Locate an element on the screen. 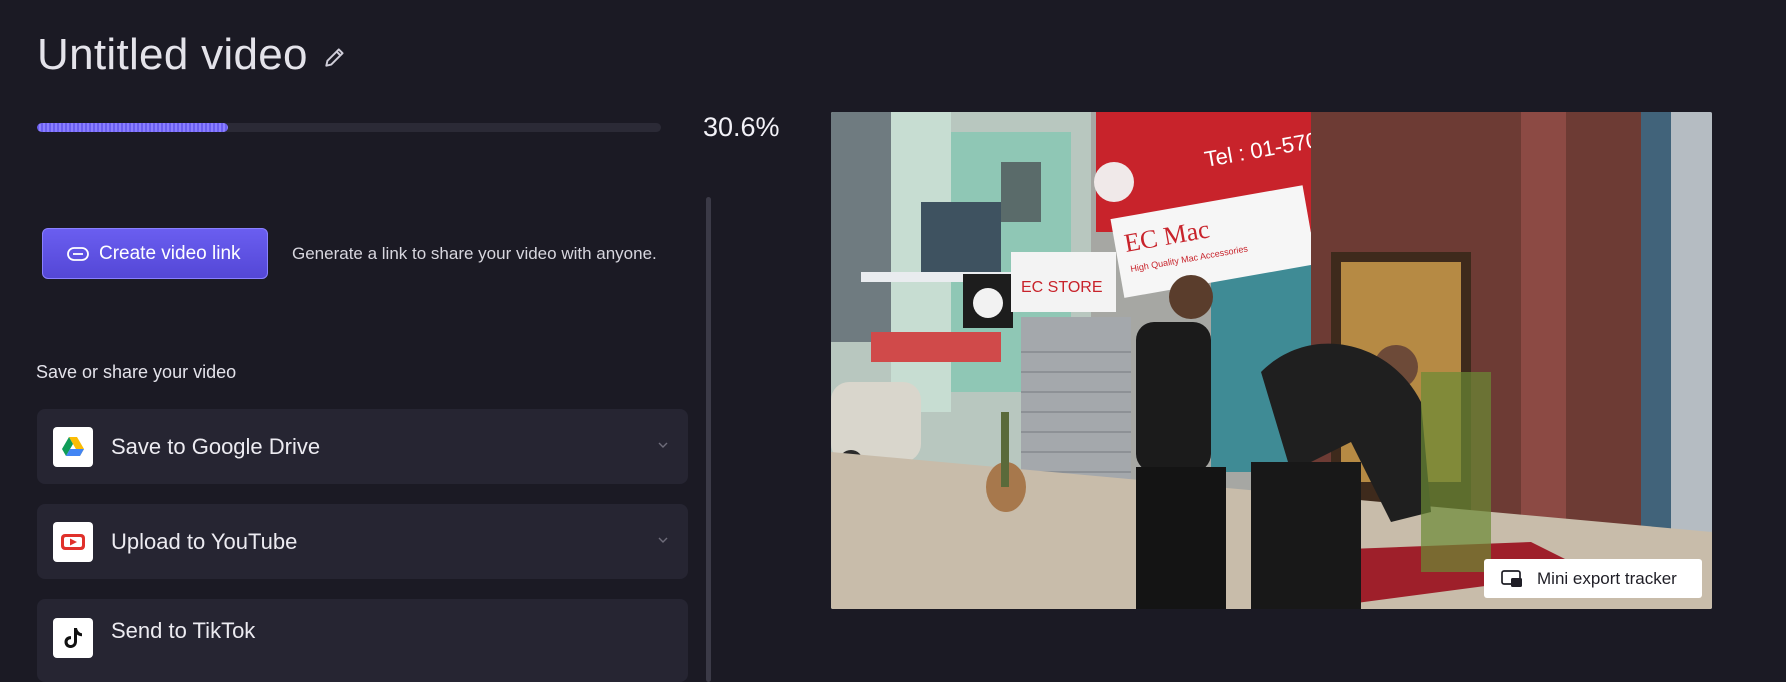 Image resolution: width=1786 pixels, height=682 pixels. sign-store-text: EC STORE is located at coordinates (1062, 287).